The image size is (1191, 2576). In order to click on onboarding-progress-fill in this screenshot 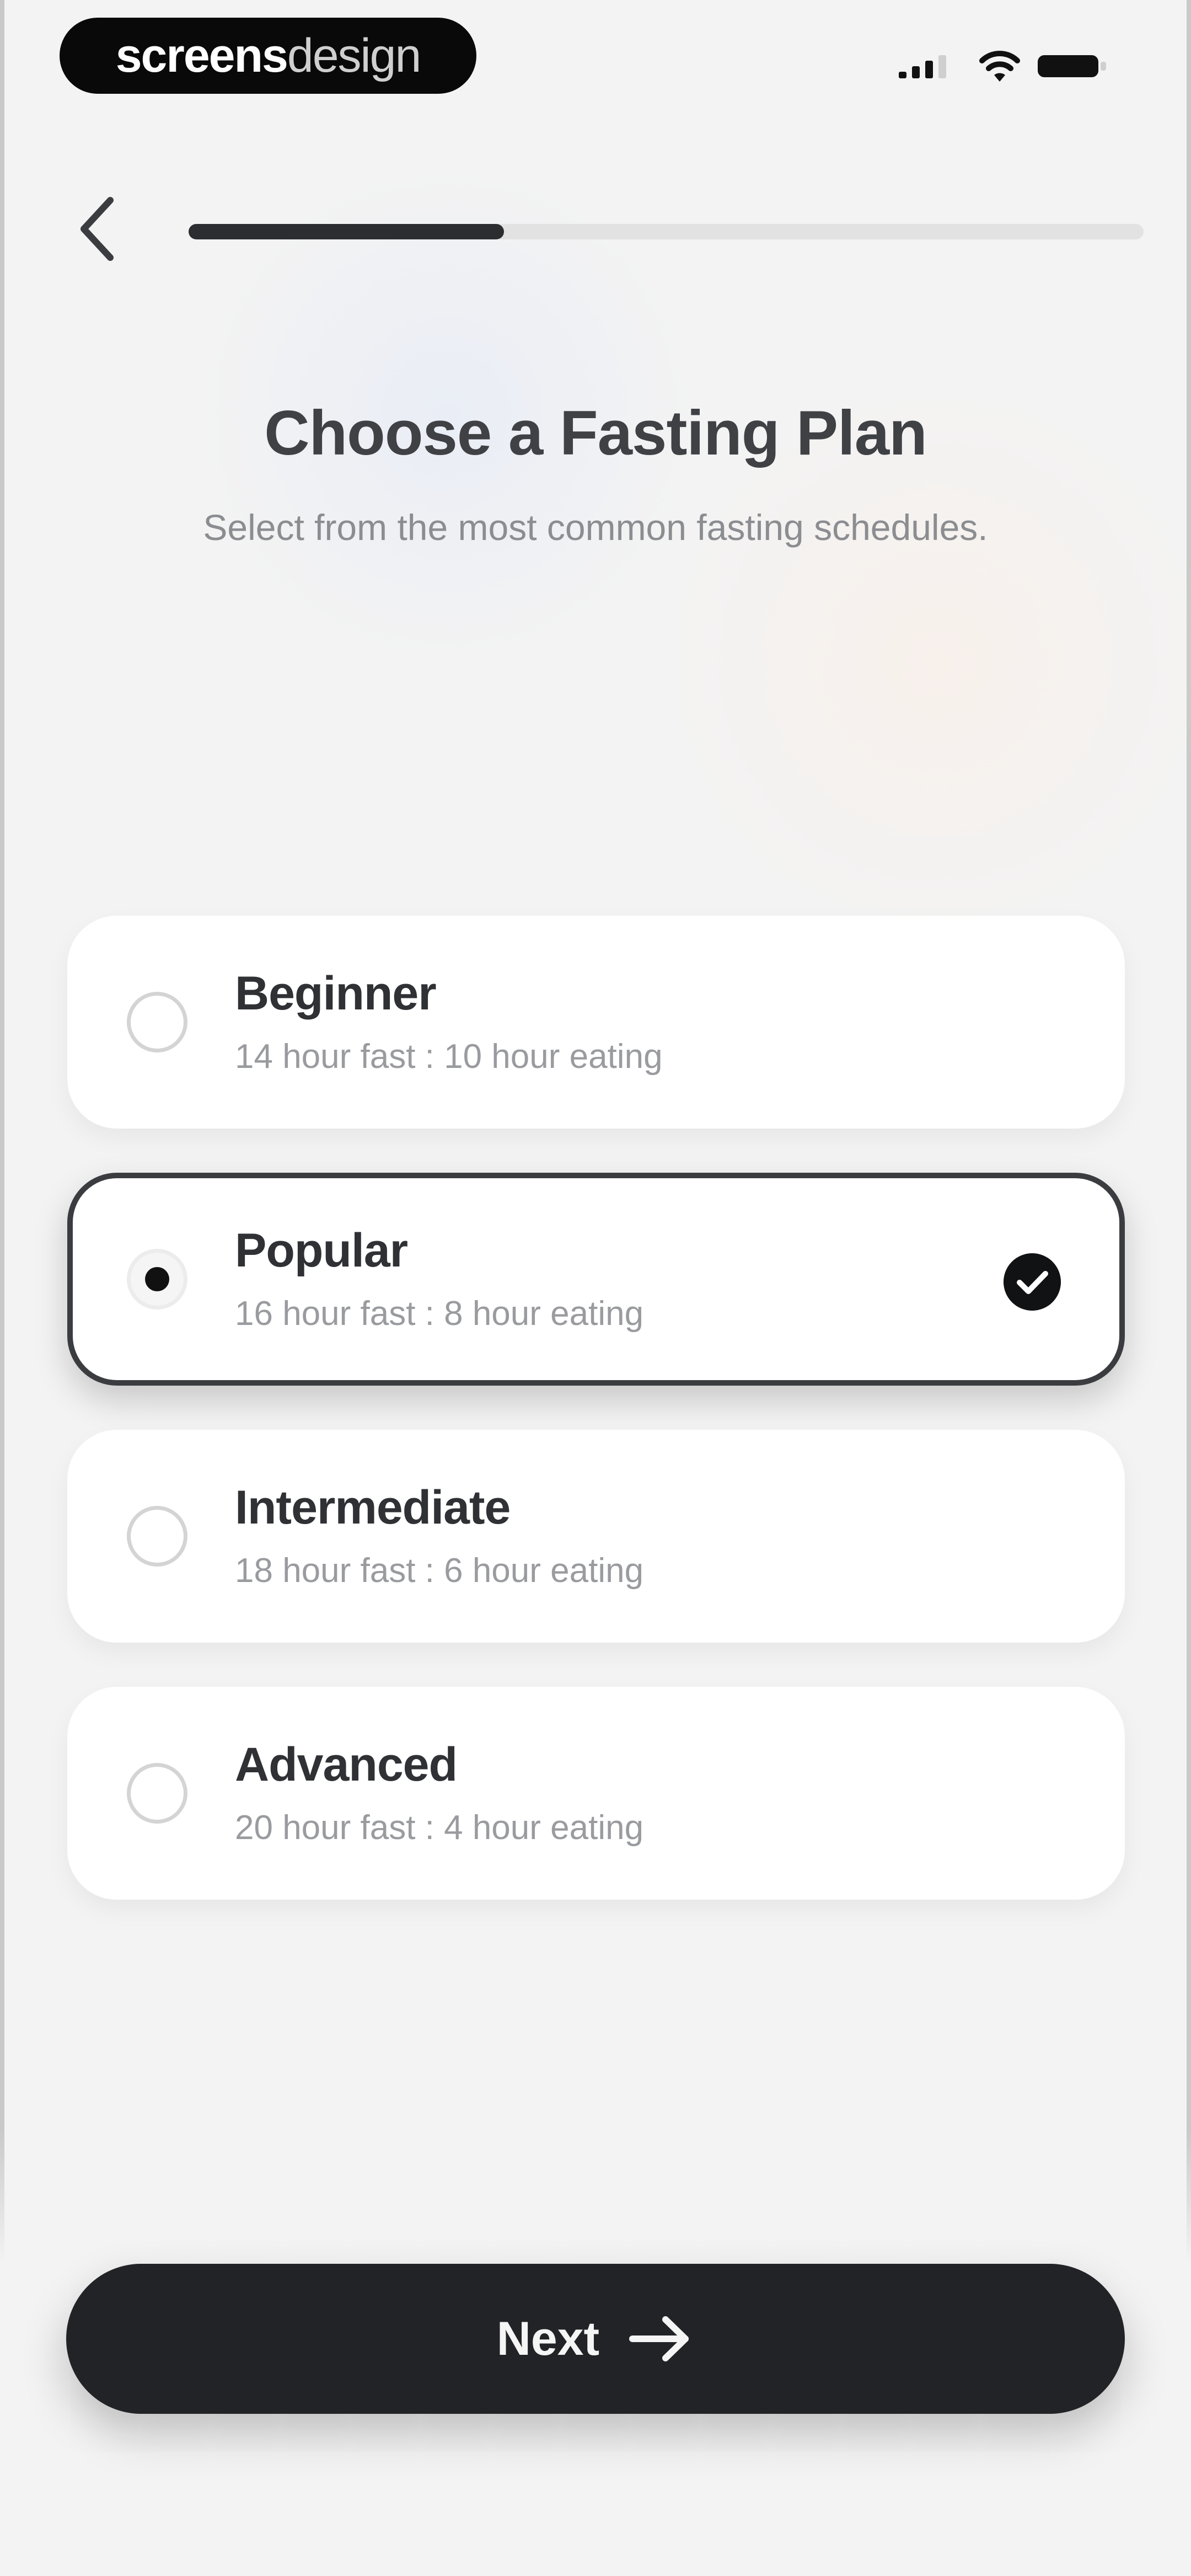, I will do `click(346, 231)`.